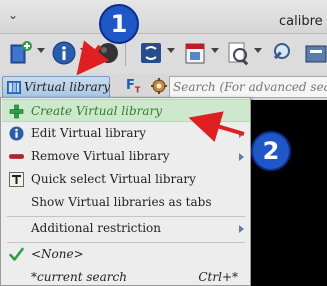  I want to click on menu-item-quick-select: Quick select Virtual library, so click(126, 179).